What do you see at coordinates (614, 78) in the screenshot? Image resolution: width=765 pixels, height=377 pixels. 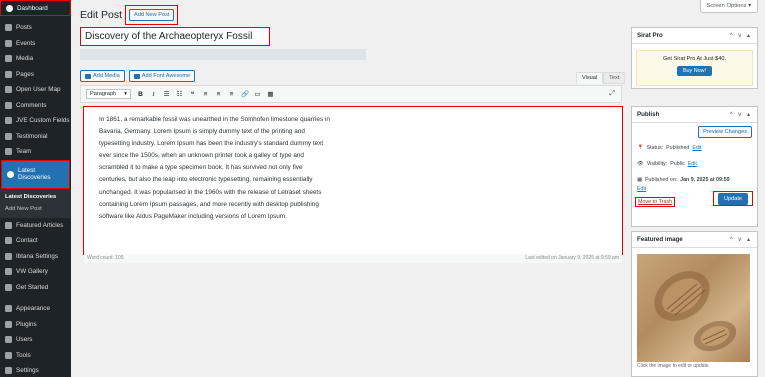 I see `tab-text: Text` at bounding box center [614, 78].